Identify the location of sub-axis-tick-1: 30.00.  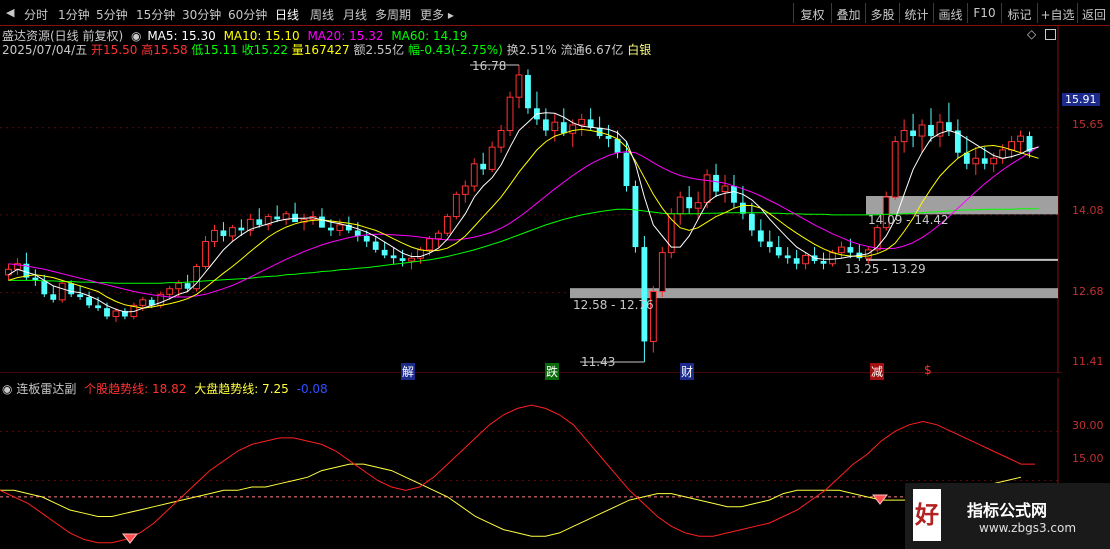
(1088, 425).